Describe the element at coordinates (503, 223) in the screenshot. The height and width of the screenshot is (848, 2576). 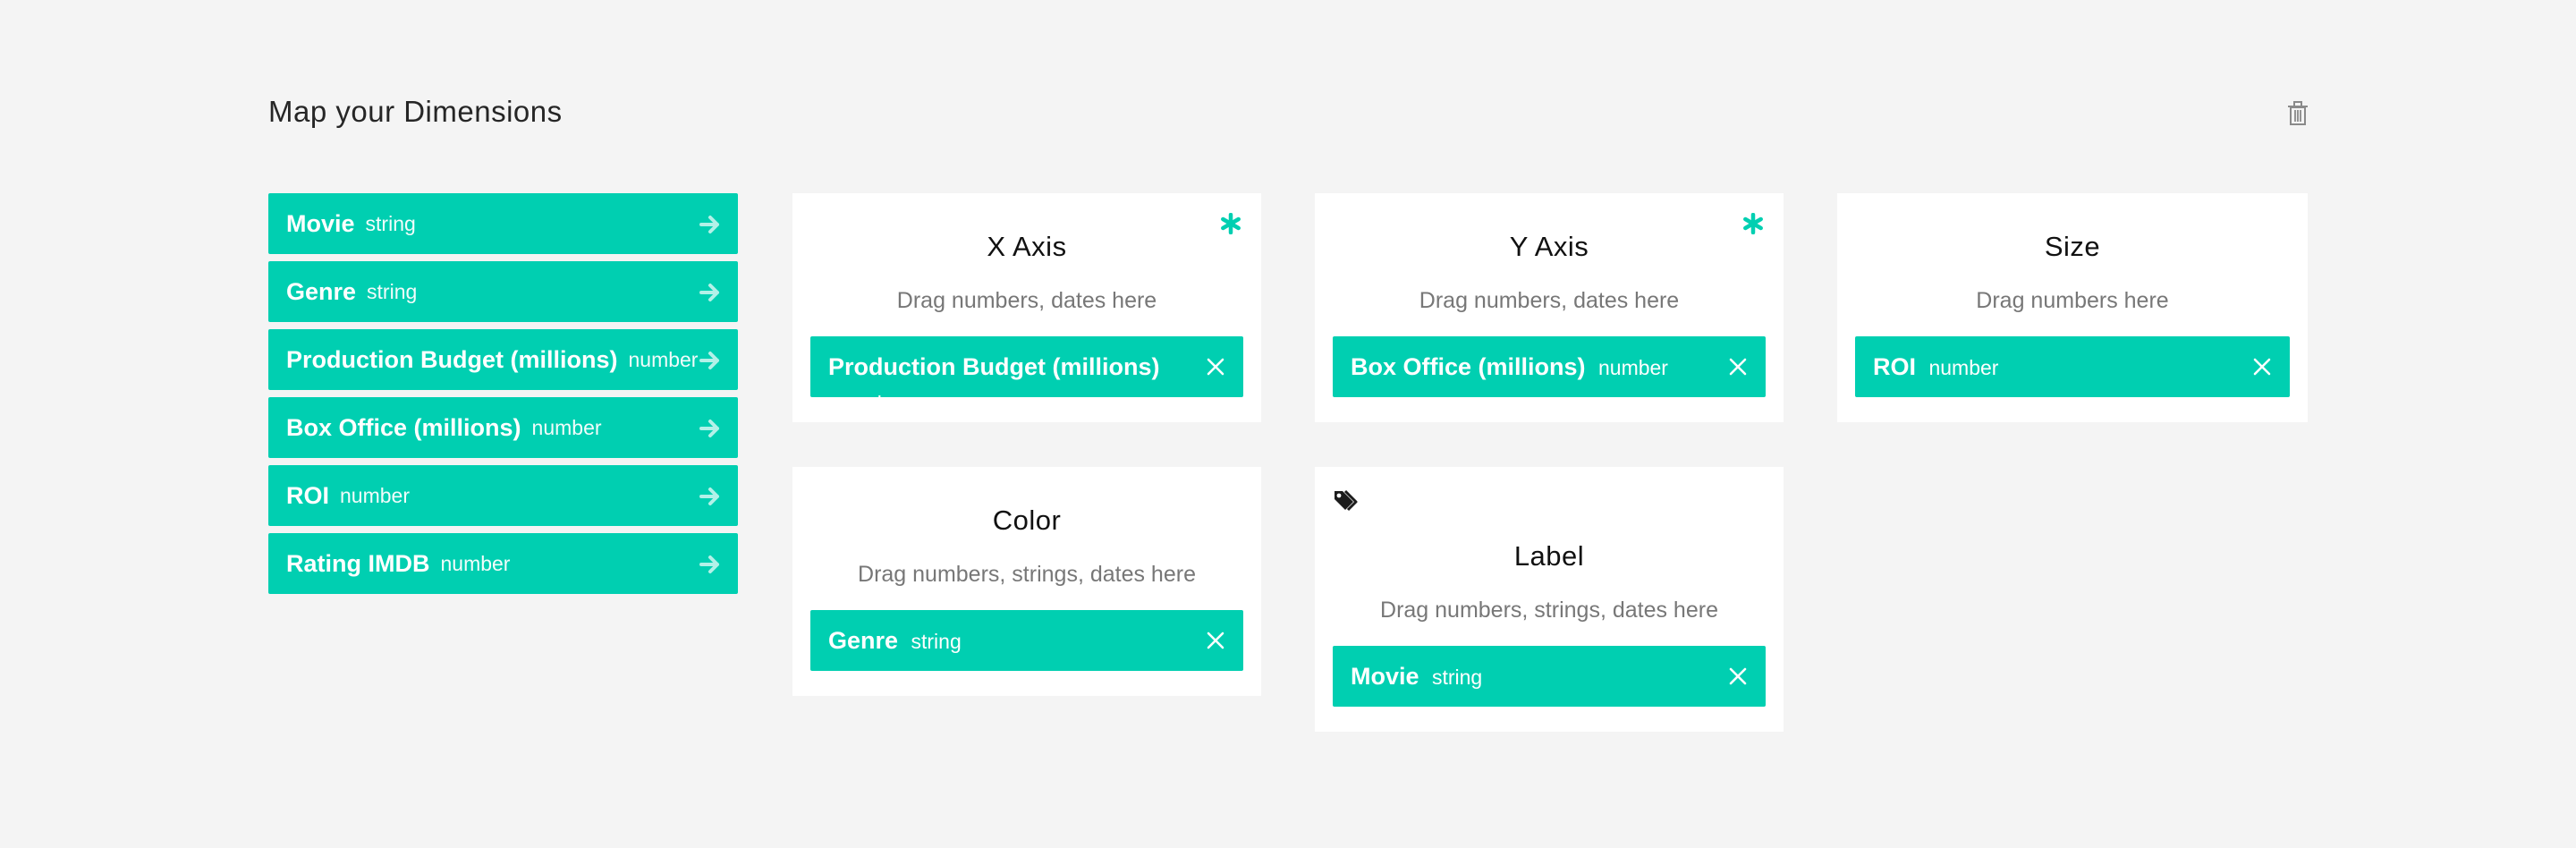
I see `dimension-item-movie: Movie string` at that location.